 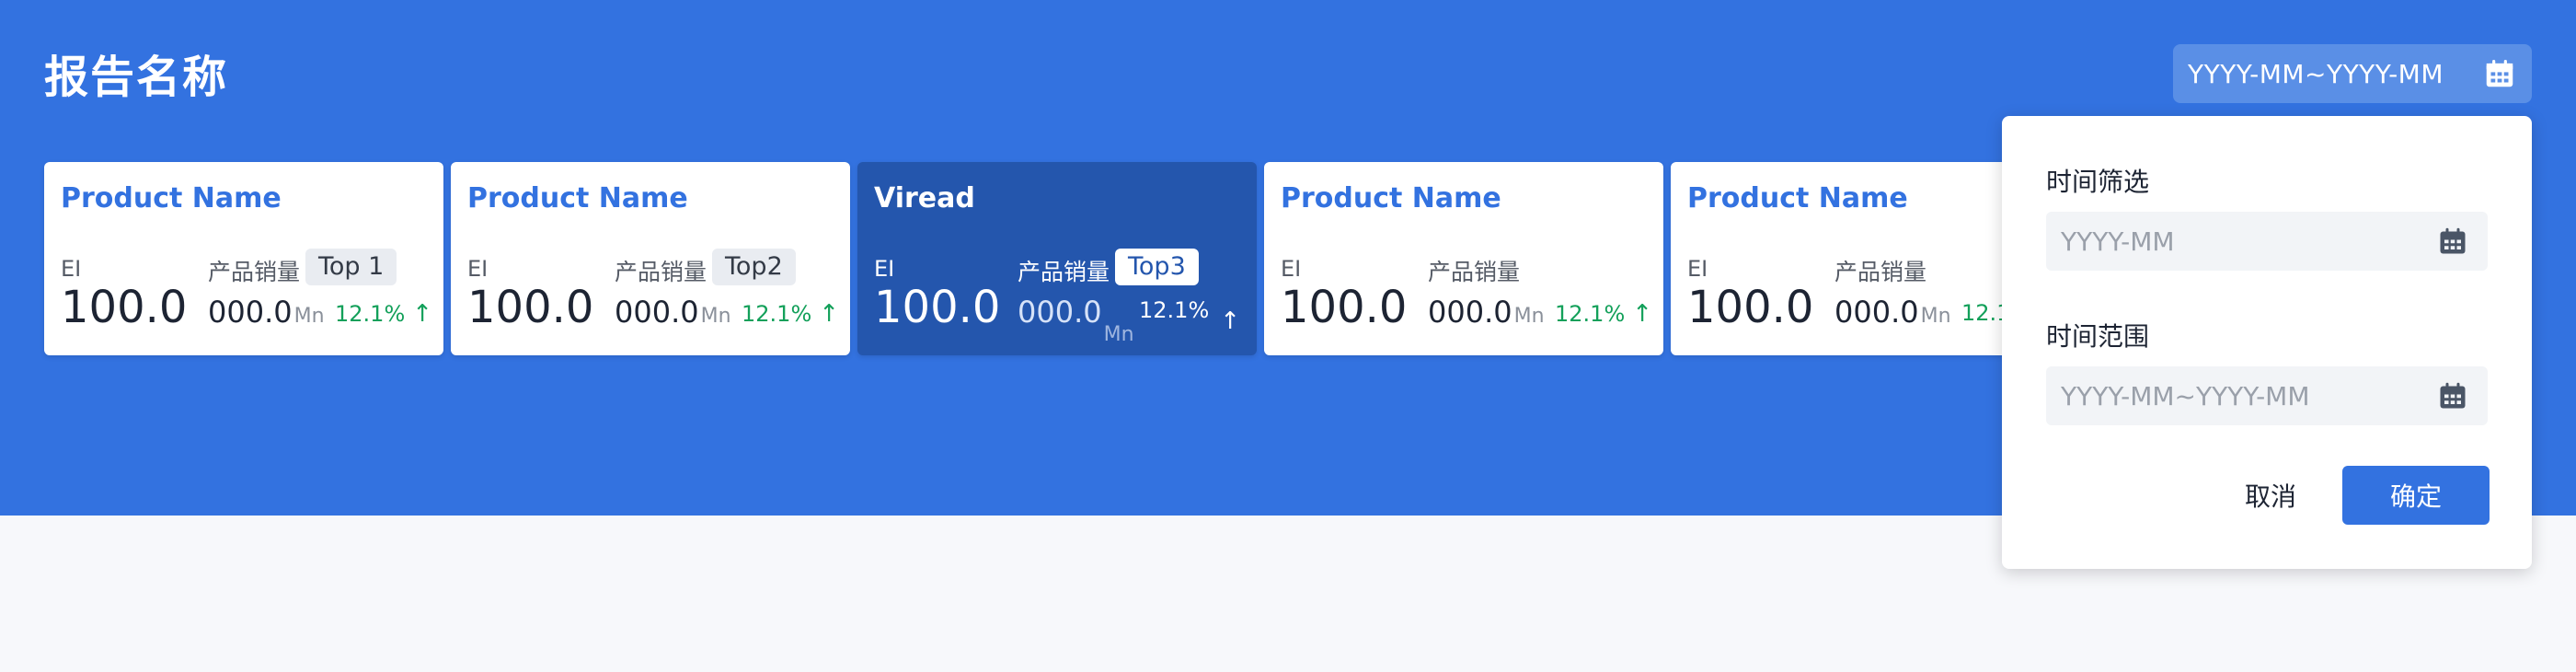 What do you see at coordinates (2267, 241) in the screenshot?
I see `month-input: YYYY-MM` at bounding box center [2267, 241].